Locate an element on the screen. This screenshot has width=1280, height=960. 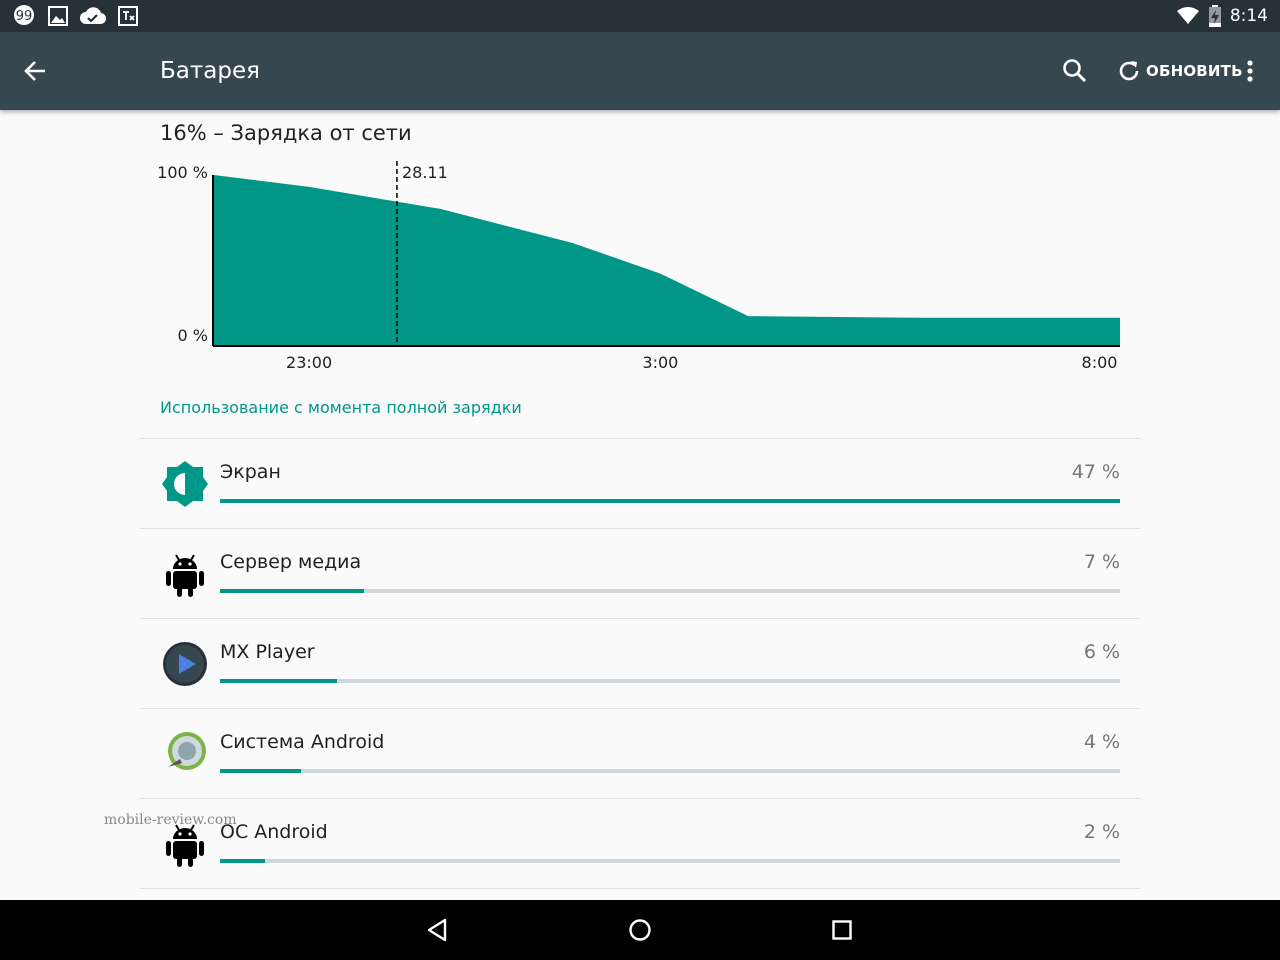
list-item: Сервер медиа 7 % is located at coordinates (640, 574).